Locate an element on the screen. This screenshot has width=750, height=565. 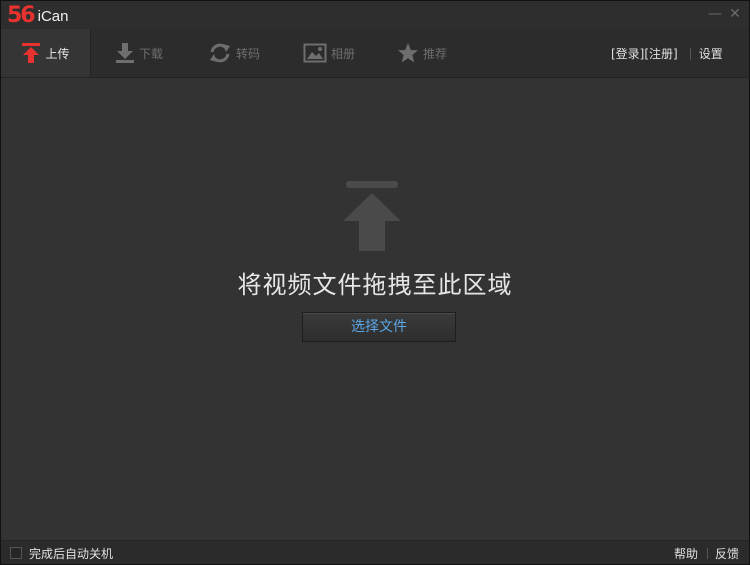
tab-album-label: 相册 is located at coordinates (343, 53).